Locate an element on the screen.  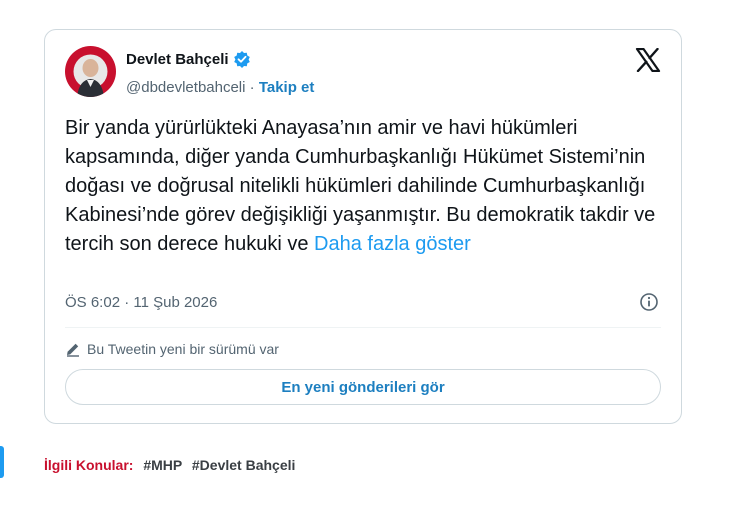
show-more-link: Daha fazla göster is located at coordinates (392, 244).